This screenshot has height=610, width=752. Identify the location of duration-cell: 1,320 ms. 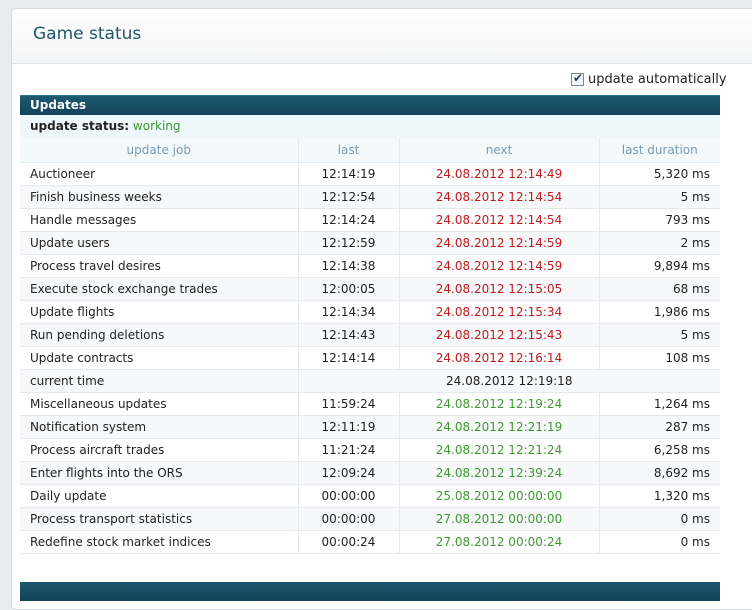
(659, 496).